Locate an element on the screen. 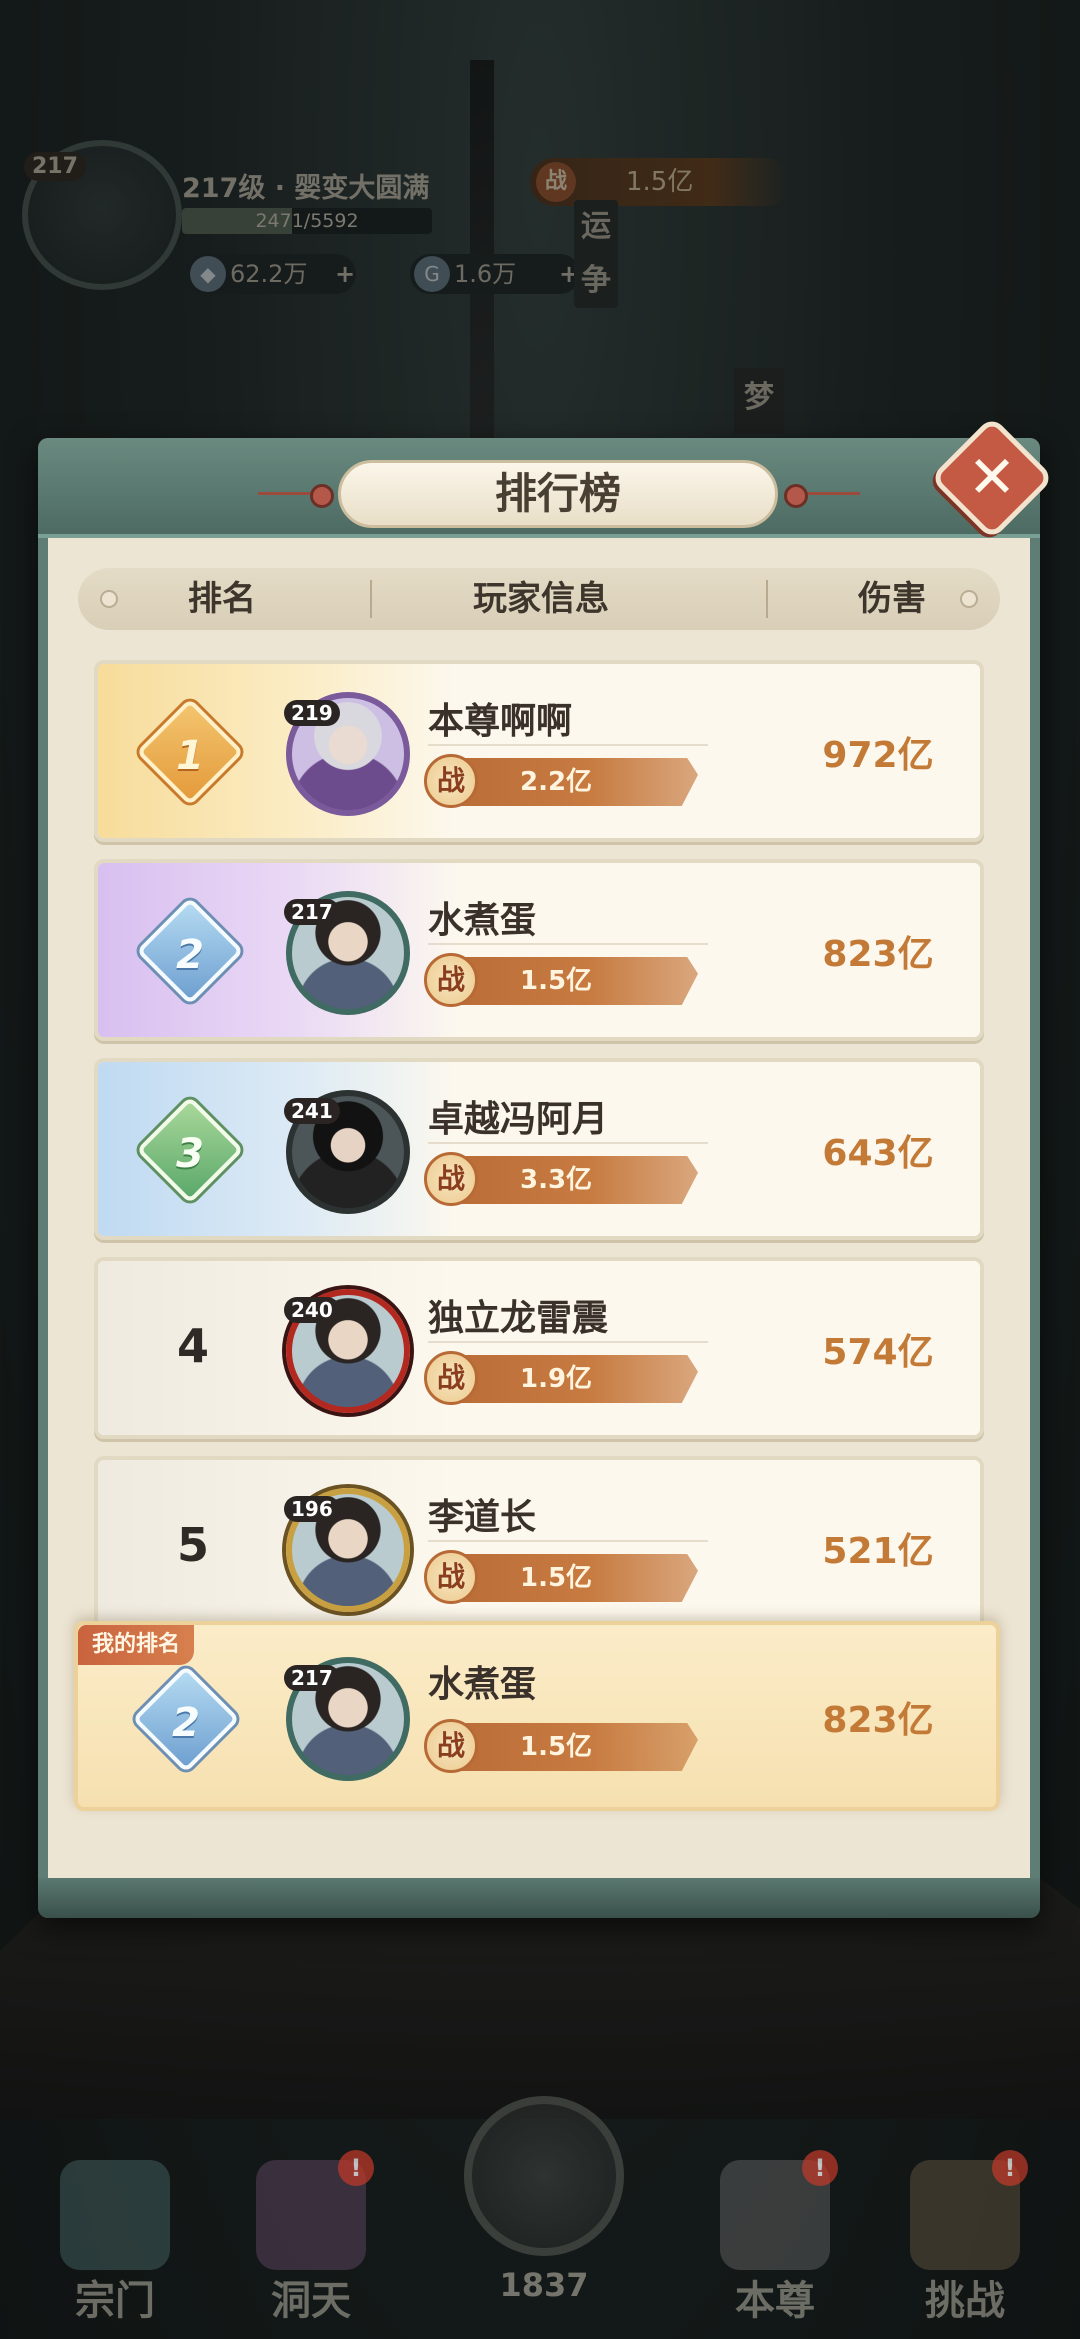 This screenshot has width=1080, height=2339. center-count: 1837 is located at coordinates (544, 2285).